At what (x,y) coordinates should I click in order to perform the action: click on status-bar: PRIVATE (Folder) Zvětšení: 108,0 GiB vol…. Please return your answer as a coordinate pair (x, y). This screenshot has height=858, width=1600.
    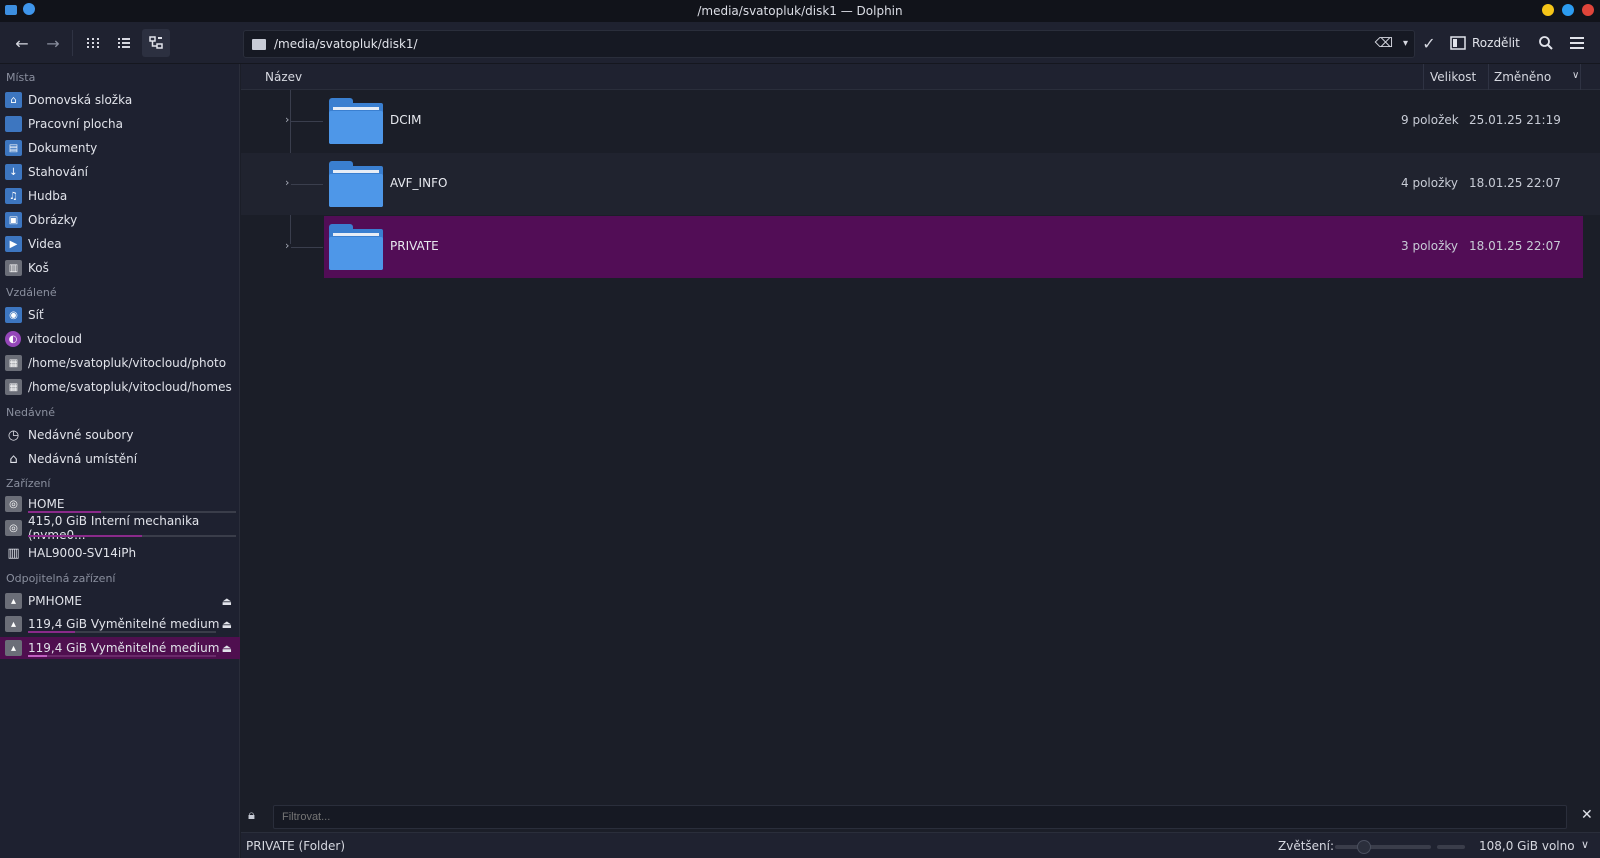
    Looking at the image, I should click on (920, 845).